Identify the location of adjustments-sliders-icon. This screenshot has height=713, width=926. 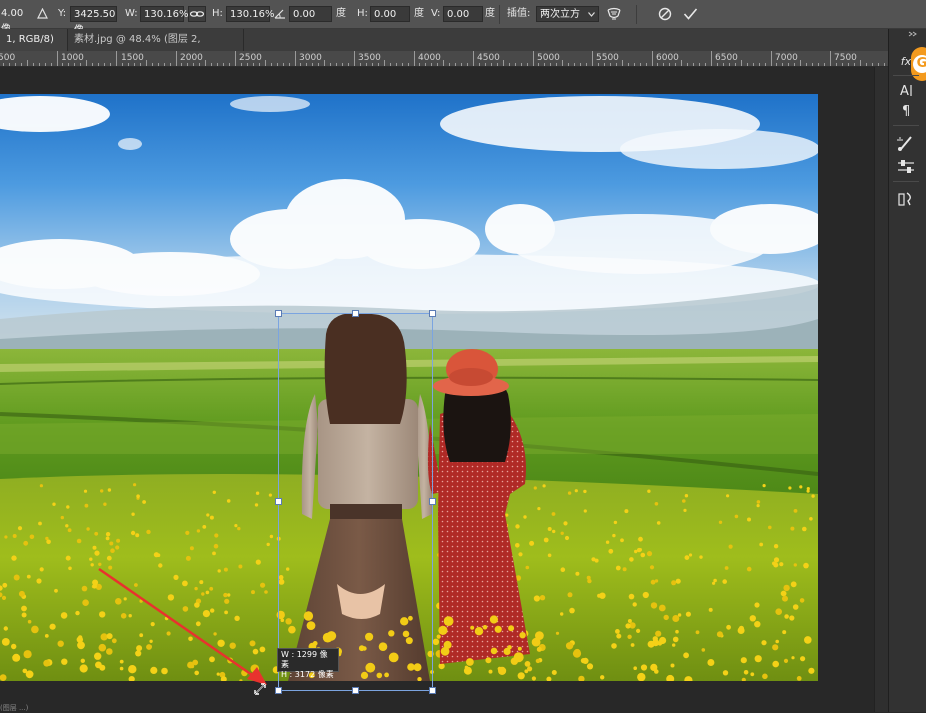
(906, 168).